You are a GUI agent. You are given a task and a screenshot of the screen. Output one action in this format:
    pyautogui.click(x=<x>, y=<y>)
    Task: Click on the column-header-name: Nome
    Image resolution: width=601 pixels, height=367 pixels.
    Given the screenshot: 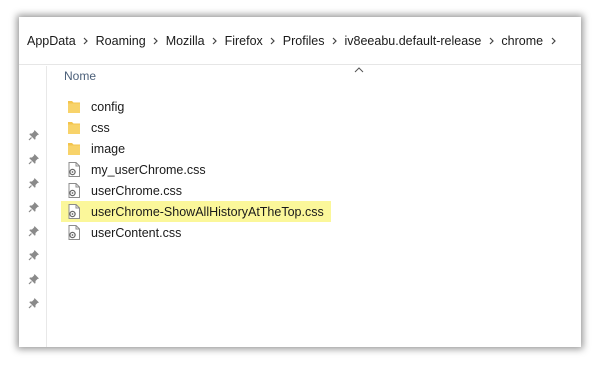 What is the action you would take?
    pyautogui.click(x=80, y=76)
    